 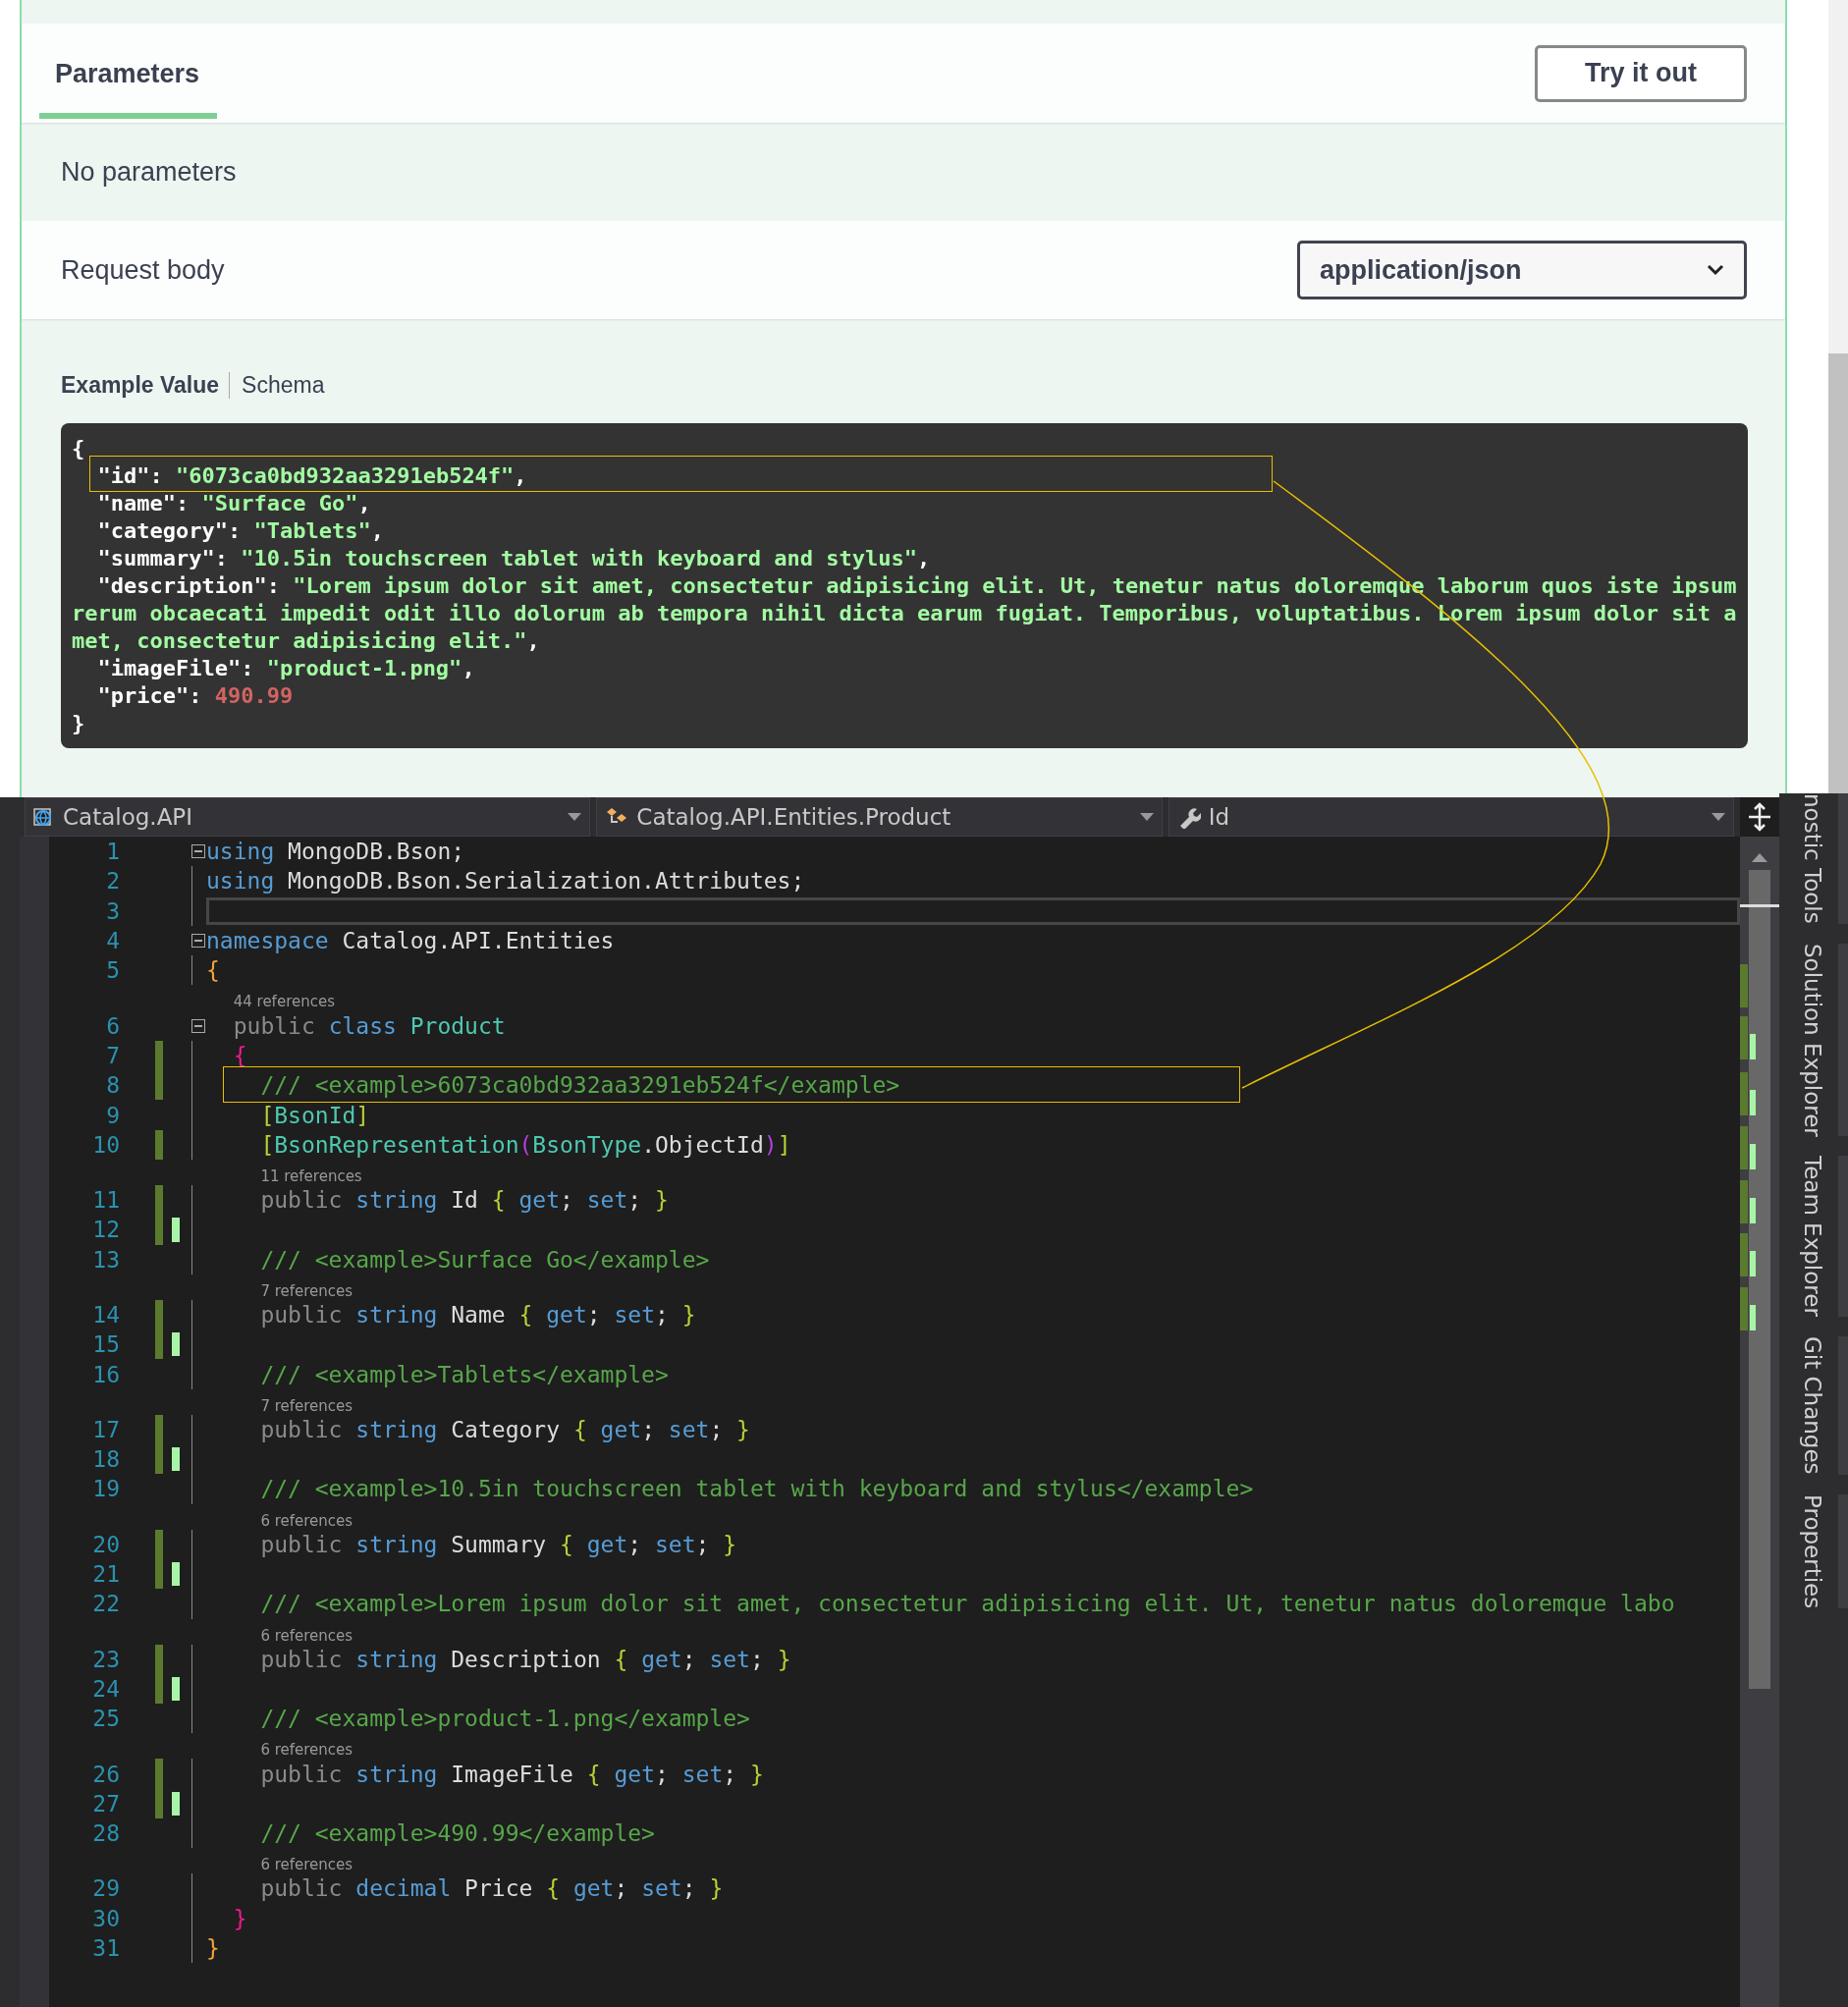 What do you see at coordinates (113, 911) in the screenshot?
I see `line-number: 3` at bounding box center [113, 911].